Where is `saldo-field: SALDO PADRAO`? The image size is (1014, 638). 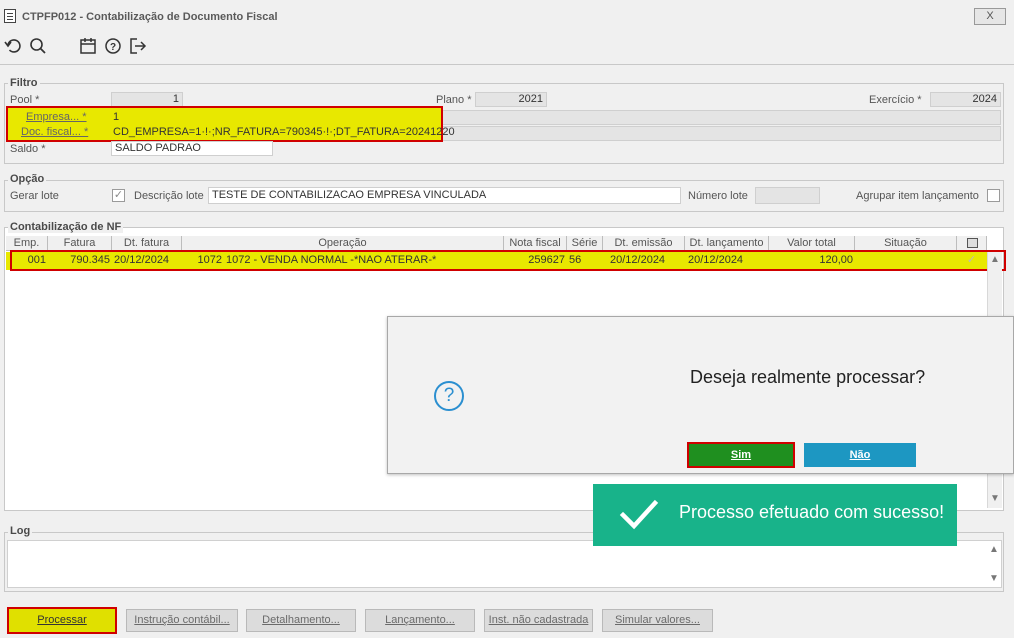 saldo-field: SALDO PADRAO is located at coordinates (192, 148).